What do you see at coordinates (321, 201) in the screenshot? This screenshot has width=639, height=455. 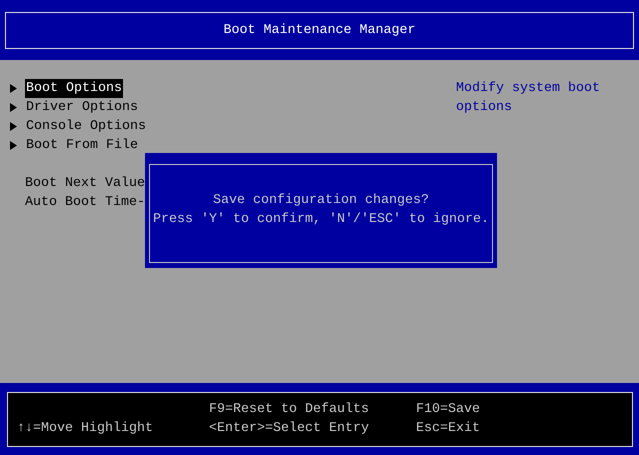 I see `dialog-message: Save configuration changes?` at bounding box center [321, 201].